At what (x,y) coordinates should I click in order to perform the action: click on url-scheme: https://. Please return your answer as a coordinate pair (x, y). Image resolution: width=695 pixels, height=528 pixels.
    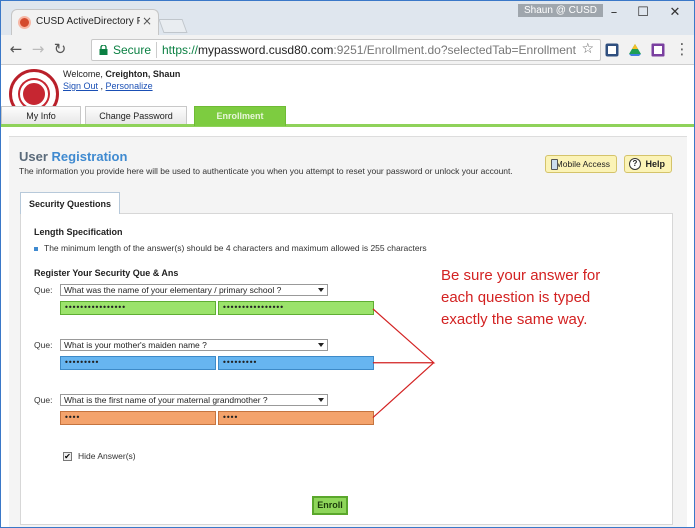
    Looking at the image, I should click on (180, 50).